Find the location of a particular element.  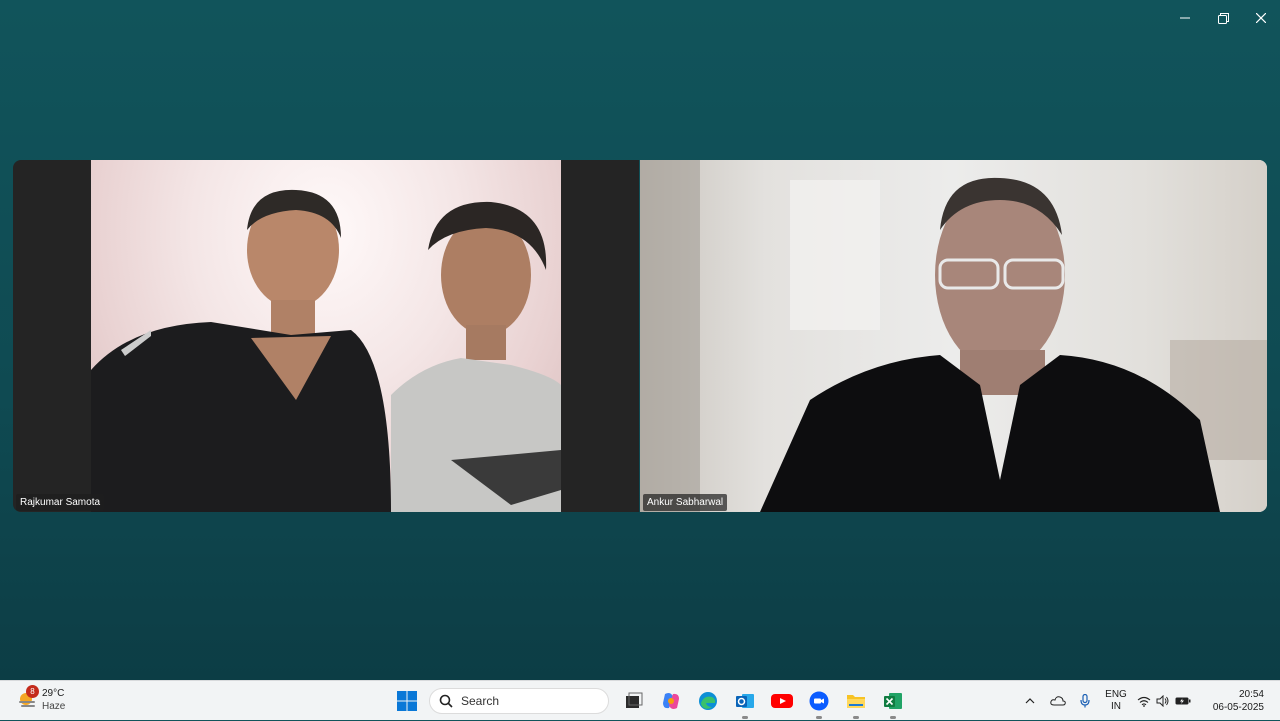

window-controls is located at coordinates (1223, 18).